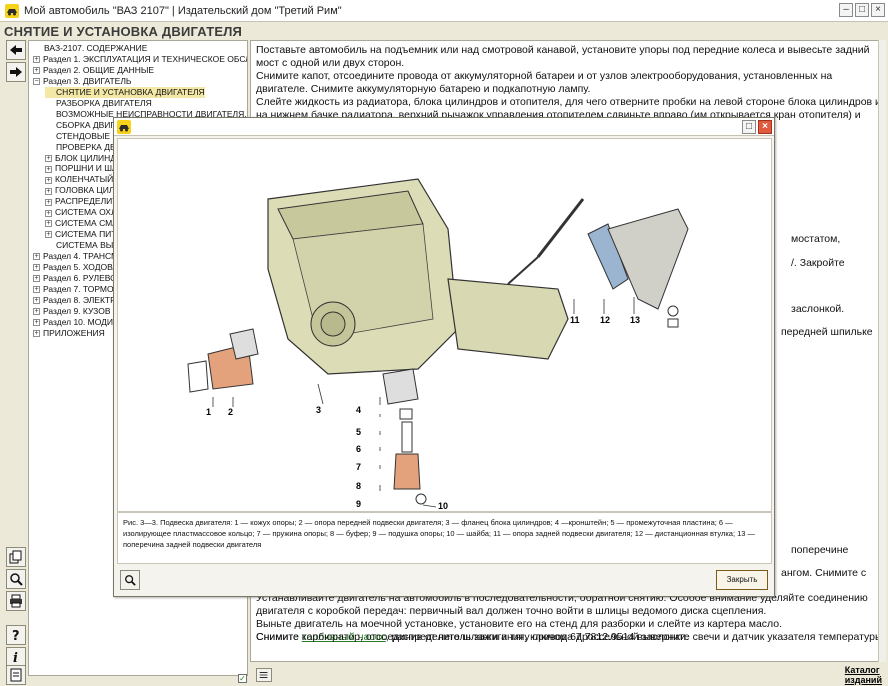  I want to click on tree-item-label: СНЯТИЕ И УСТАНОВКА ДВИГАТЕЛЯ, so click(130, 91).